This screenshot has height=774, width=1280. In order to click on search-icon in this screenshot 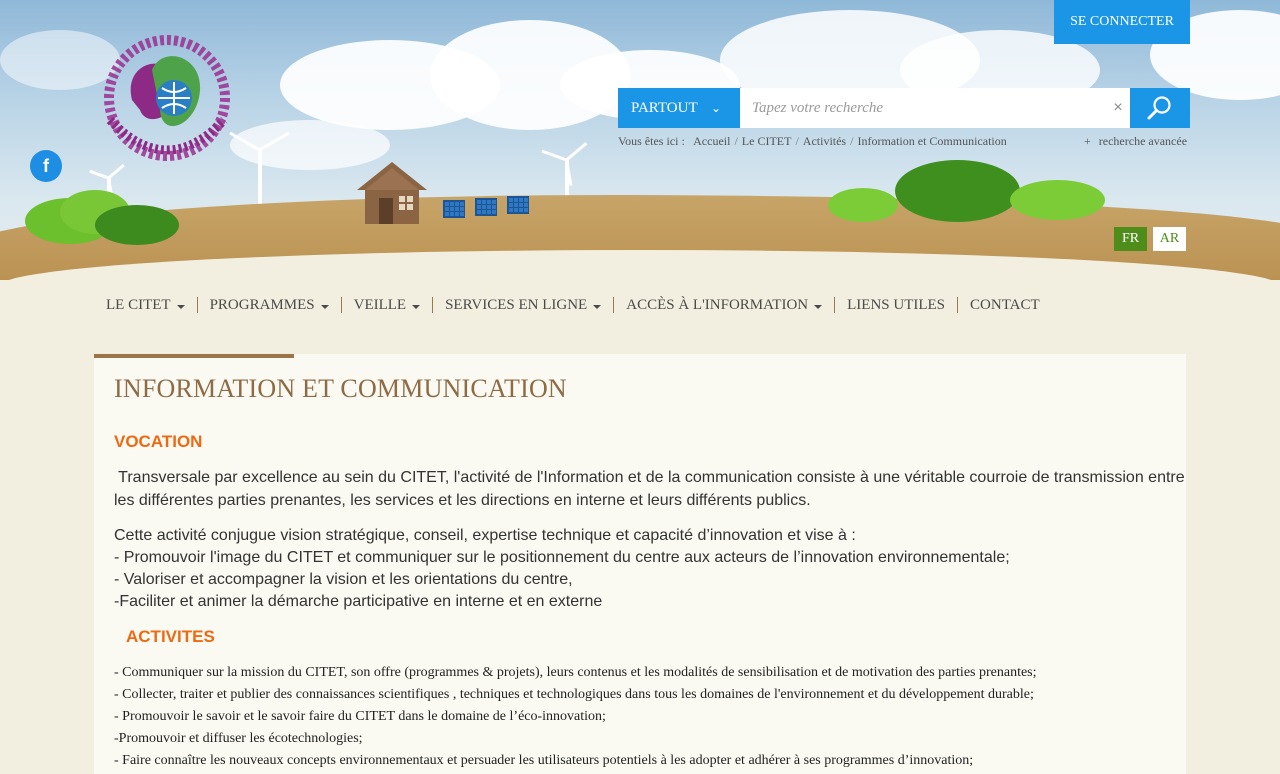, I will do `click(1159, 108)`.